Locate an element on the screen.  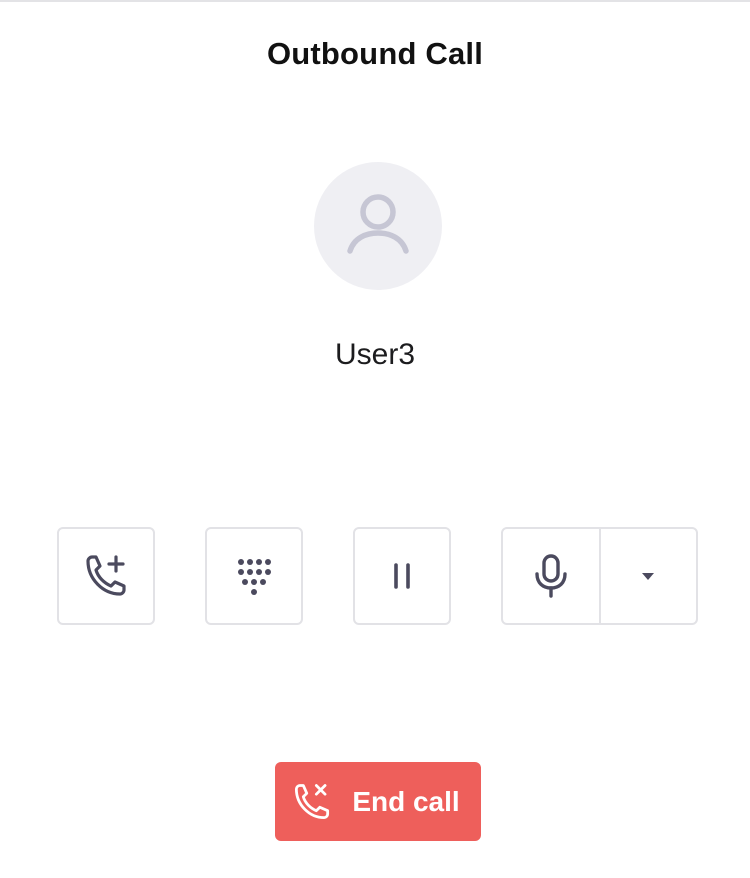
contact-name: User3 is located at coordinates (375, 354).